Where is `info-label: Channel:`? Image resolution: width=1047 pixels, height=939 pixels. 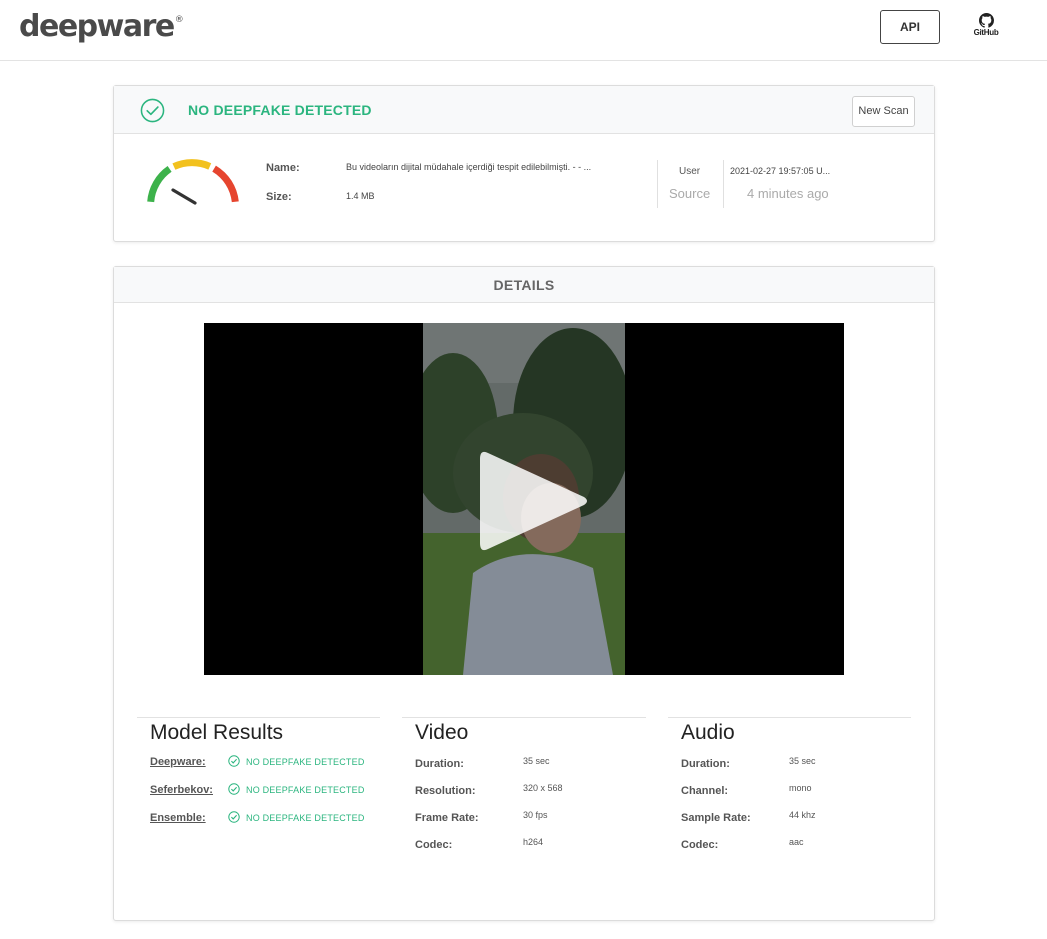 info-label: Channel: is located at coordinates (705, 791).